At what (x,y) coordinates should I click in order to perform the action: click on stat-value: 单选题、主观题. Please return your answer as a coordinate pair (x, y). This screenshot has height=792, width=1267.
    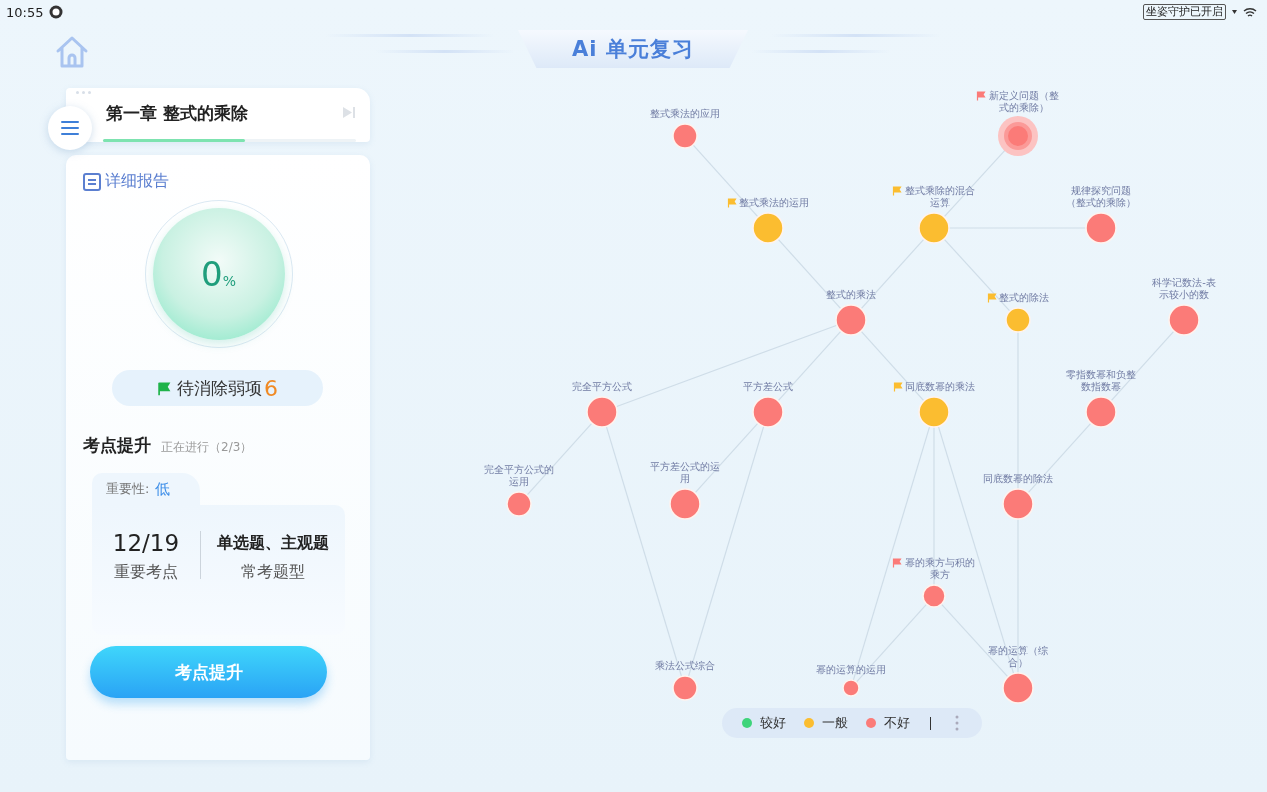
    Looking at the image, I should click on (273, 542).